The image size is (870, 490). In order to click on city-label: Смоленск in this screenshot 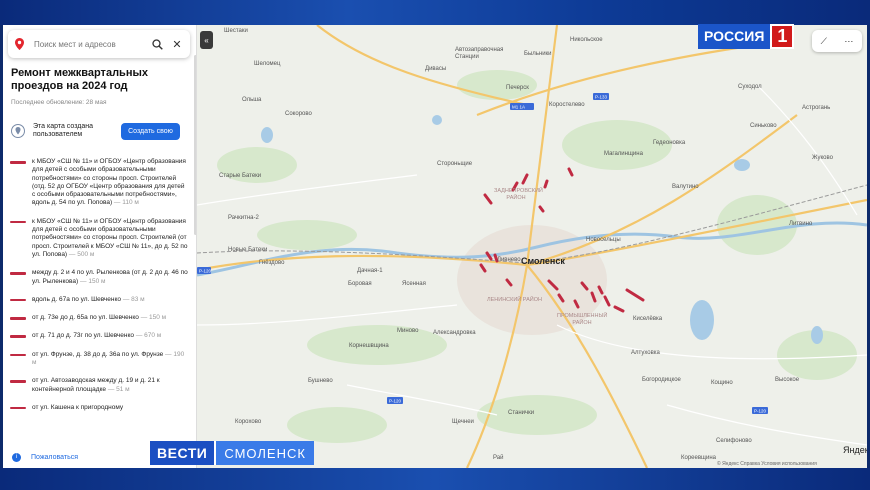, I will do `click(543, 261)`.